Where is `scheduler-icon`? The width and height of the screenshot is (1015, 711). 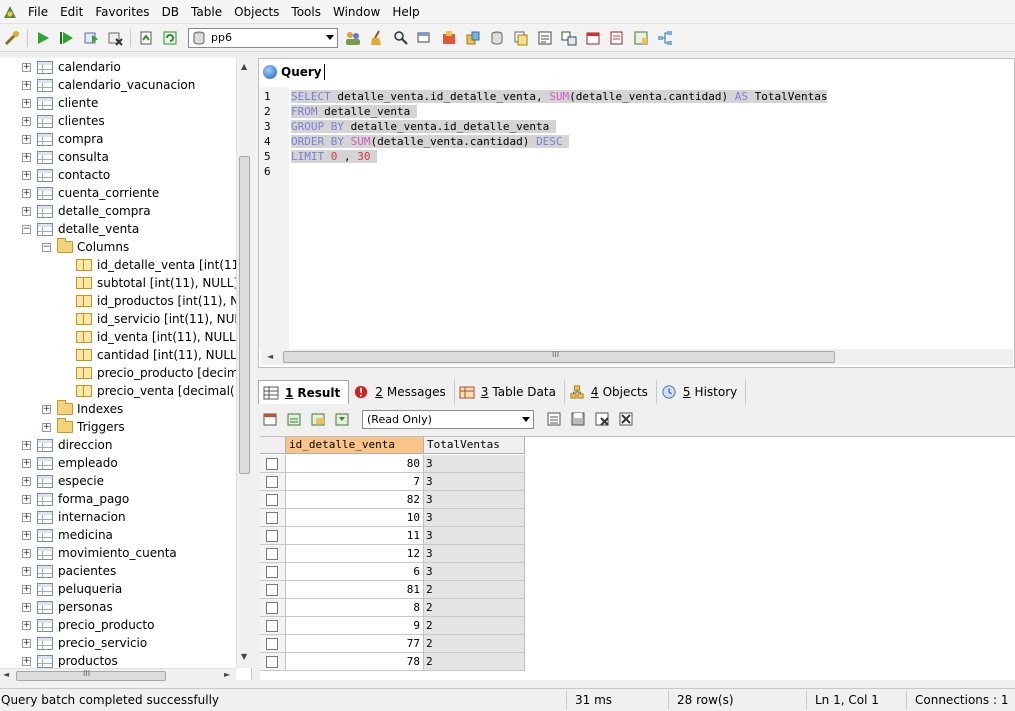
scheduler-icon is located at coordinates (593, 38).